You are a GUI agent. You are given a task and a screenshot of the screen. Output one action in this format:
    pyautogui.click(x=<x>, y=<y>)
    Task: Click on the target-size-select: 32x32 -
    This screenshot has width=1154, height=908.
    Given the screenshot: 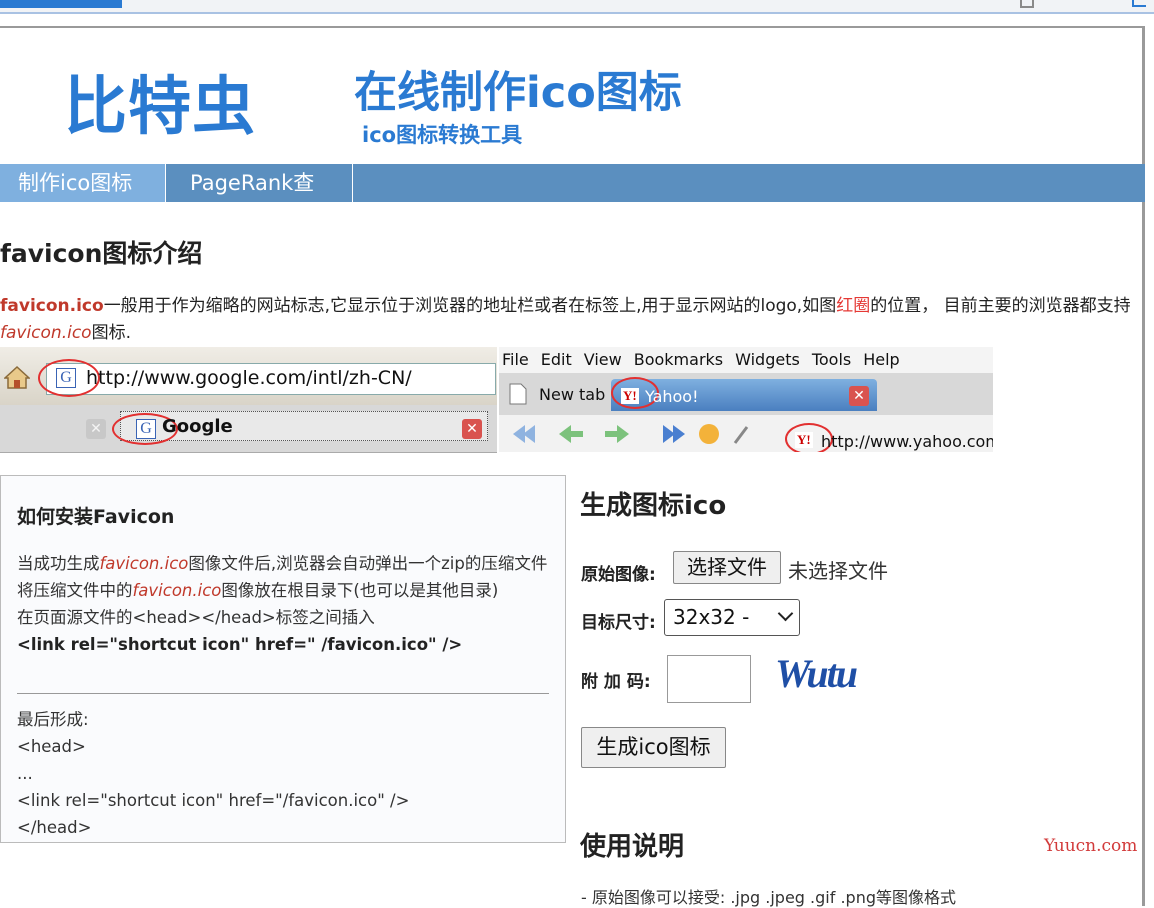 What is the action you would take?
    pyautogui.click(x=732, y=617)
    